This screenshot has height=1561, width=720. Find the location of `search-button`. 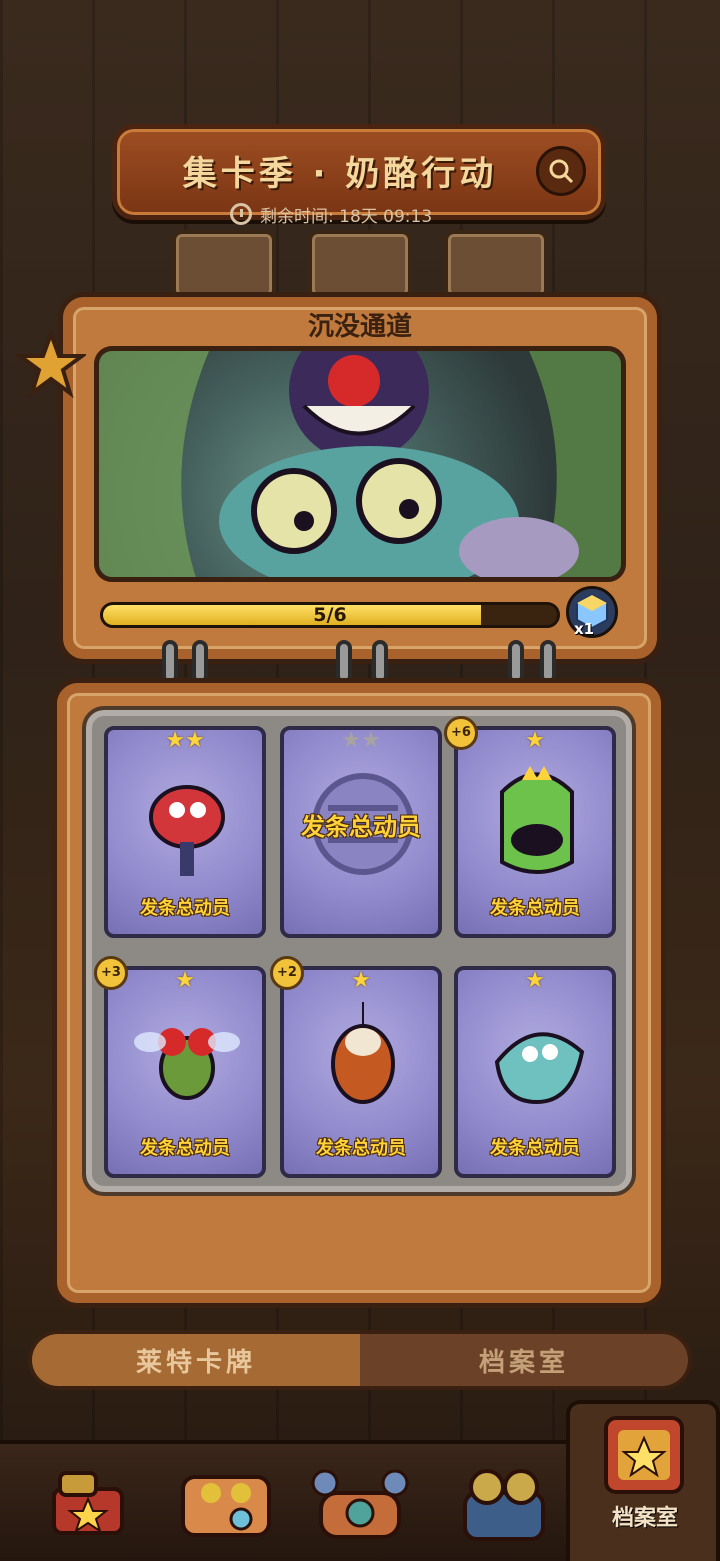

search-button is located at coordinates (561, 171).